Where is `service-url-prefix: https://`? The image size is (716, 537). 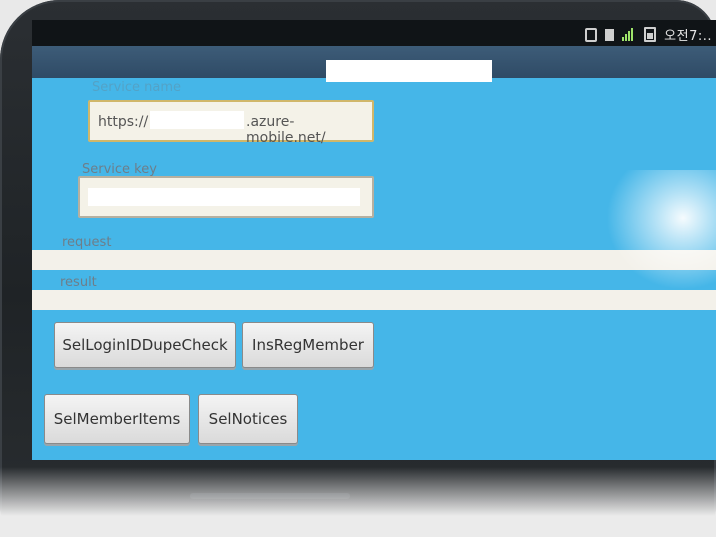
service-url-prefix: https:// is located at coordinates (123, 122).